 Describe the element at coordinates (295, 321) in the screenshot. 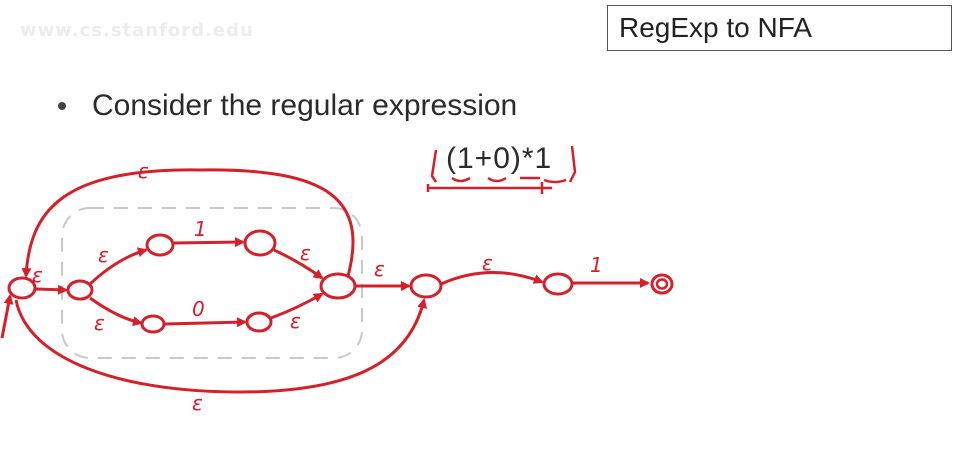

I see `label-epsilon-zero-join: ε` at that location.